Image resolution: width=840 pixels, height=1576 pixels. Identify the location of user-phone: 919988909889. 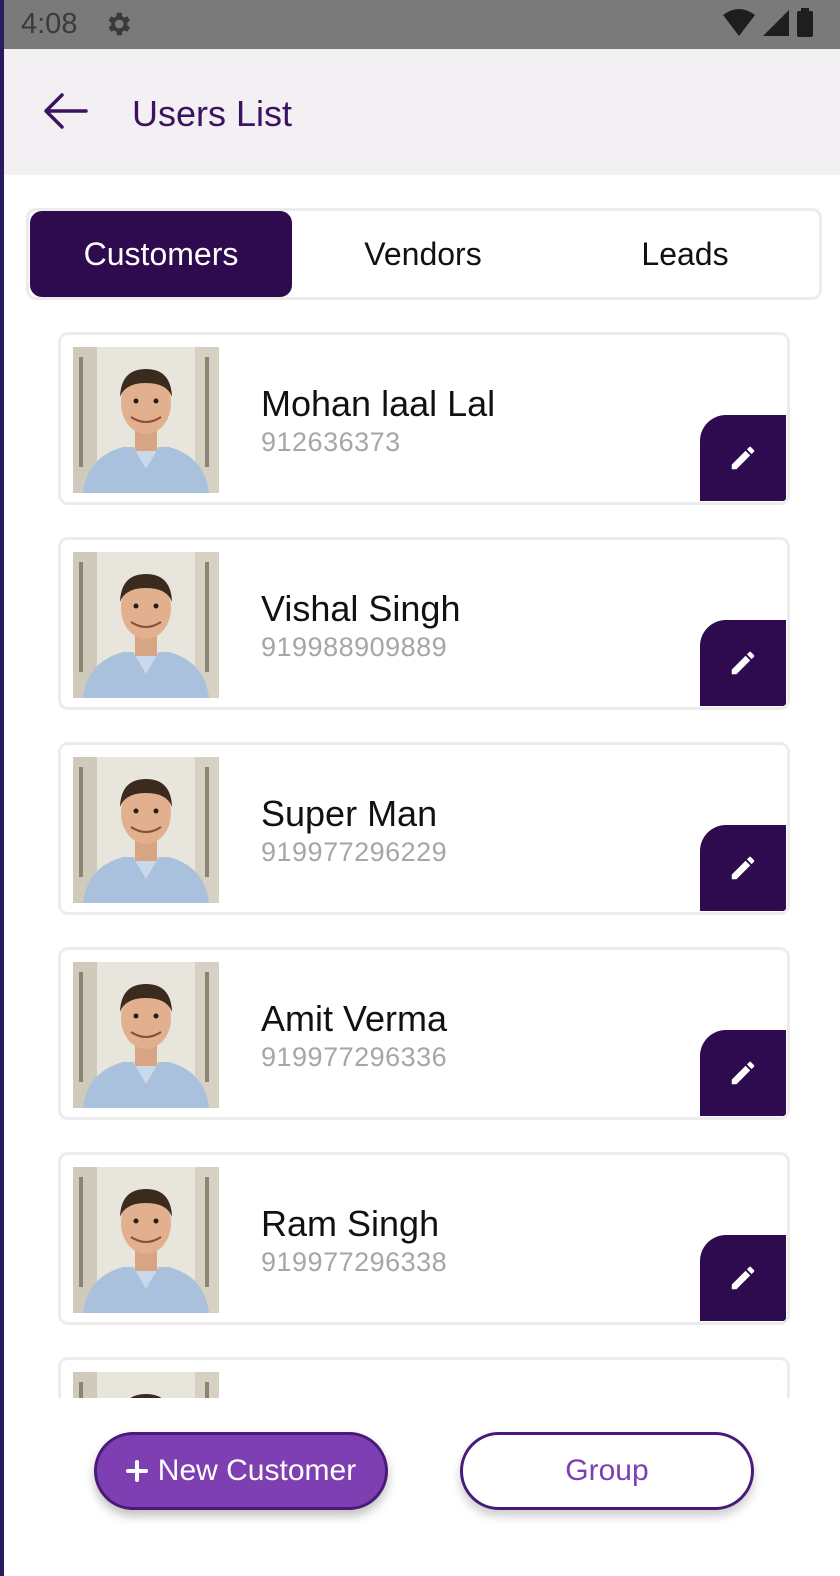
(354, 647).